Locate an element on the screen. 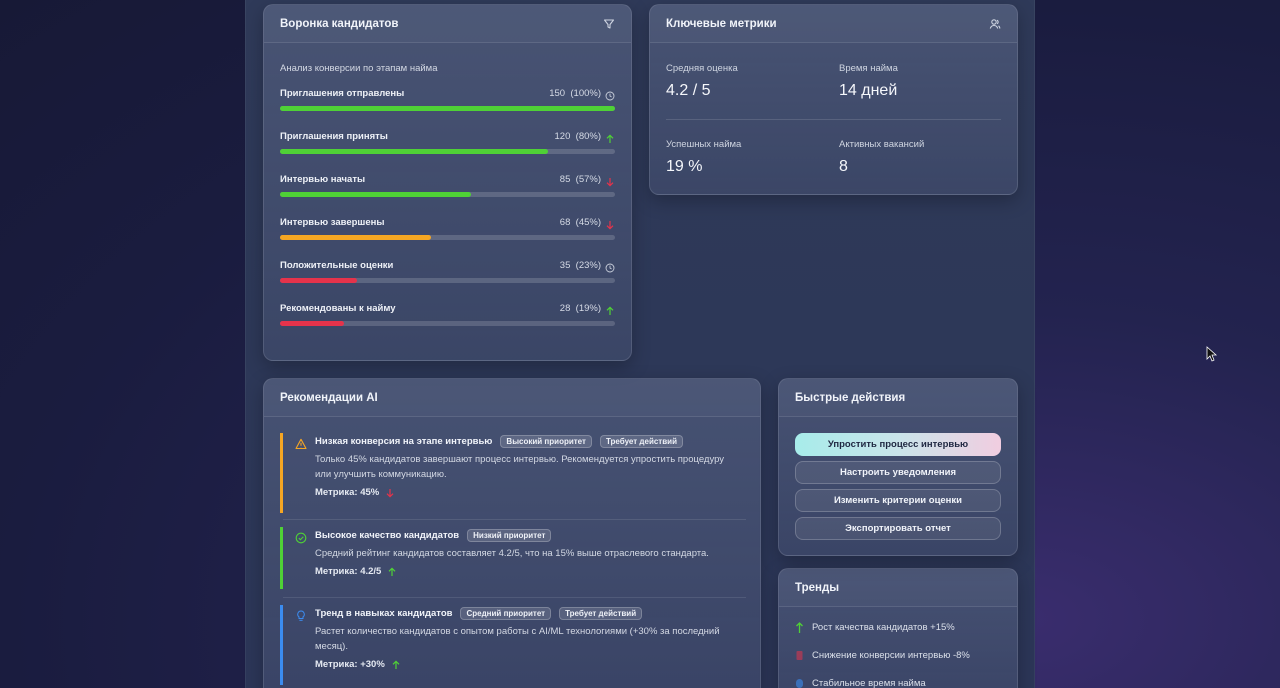 Image resolution: width=1280 pixels, height=688 pixels. trend-item: Рост качества кандидатов +15% is located at coordinates (875, 627).